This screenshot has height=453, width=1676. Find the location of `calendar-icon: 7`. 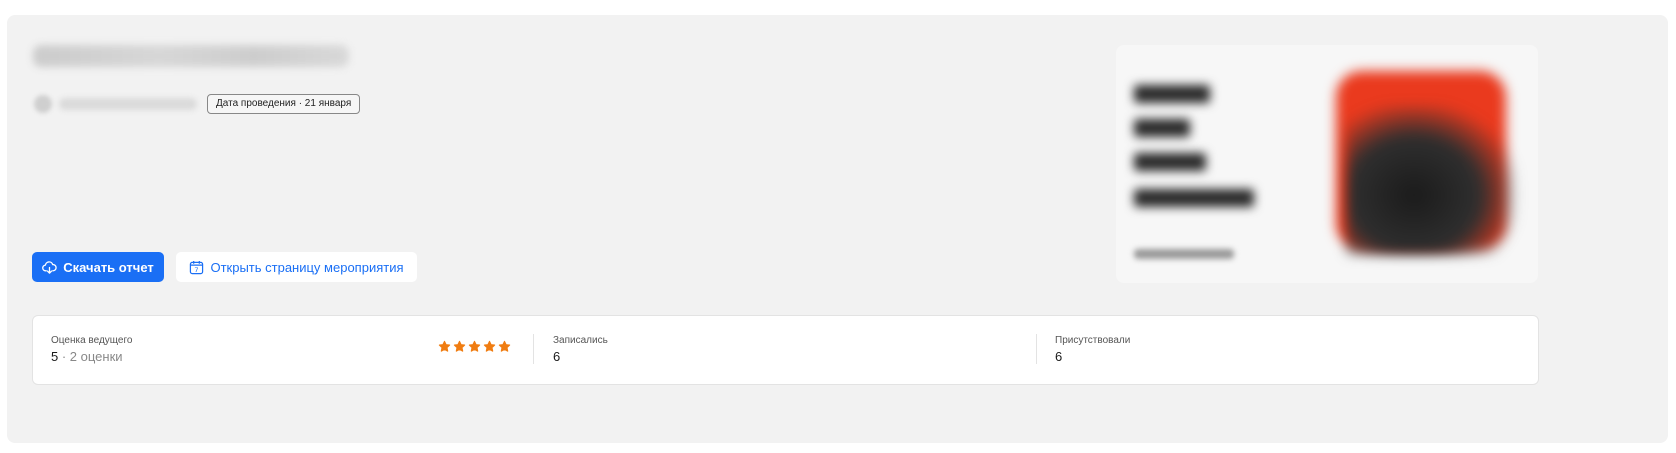

calendar-icon: 7 is located at coordinates (196, 267).